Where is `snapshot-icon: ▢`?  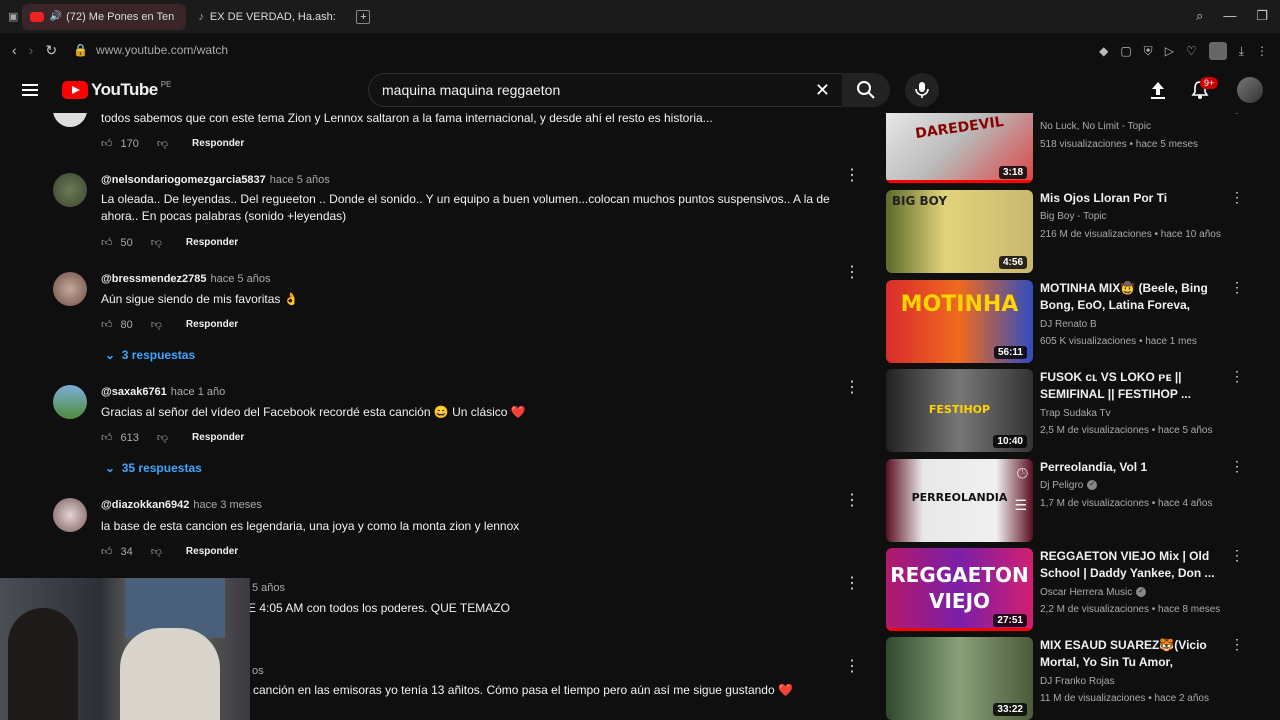
snapshot-icon: ▢ is located at coordinates (1125, 51).